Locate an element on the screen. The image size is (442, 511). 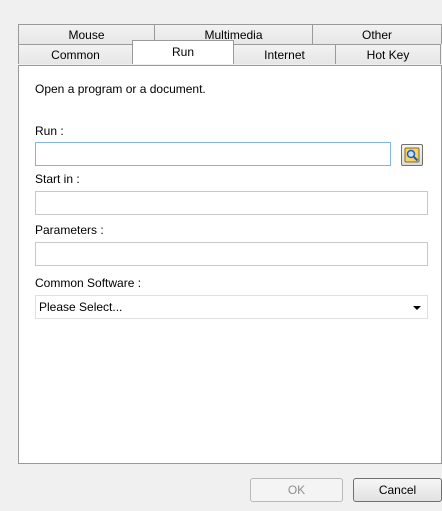
run-input is located at coordinates (213, 154).